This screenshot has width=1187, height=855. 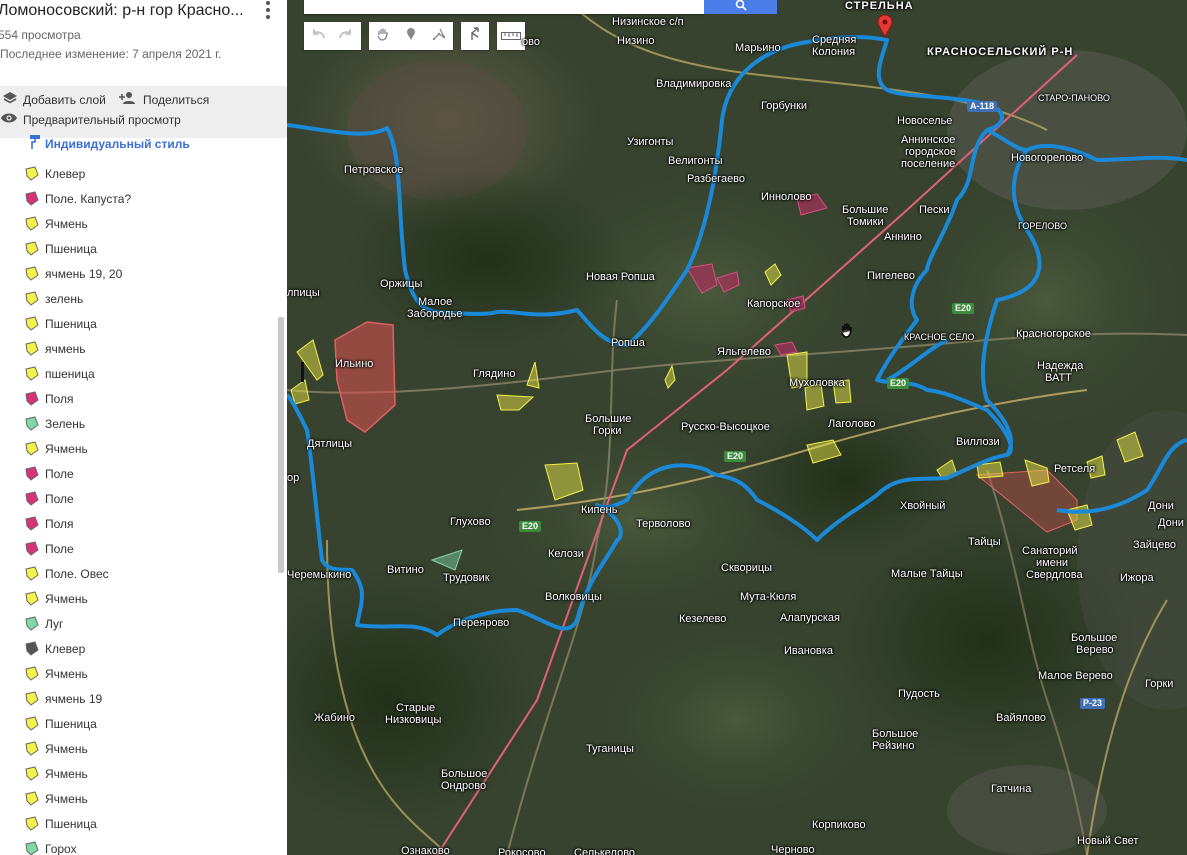 I want to click on feature-row: зелень, so click(x=53, y=299).